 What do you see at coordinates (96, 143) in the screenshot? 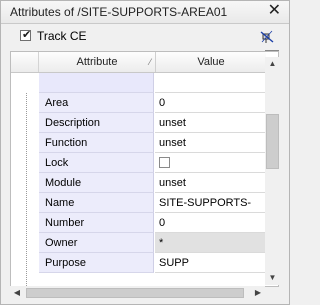
I see `attribute-cell: Function` at bounding box center [96, 143].